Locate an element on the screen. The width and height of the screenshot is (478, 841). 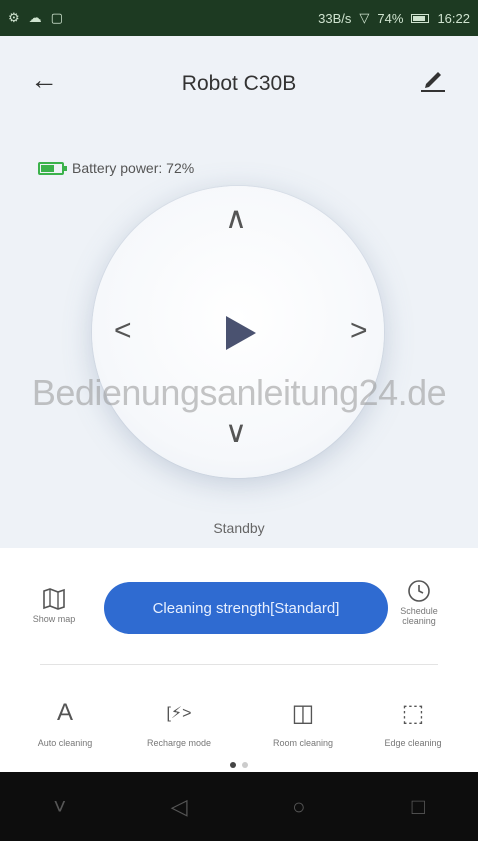
page-indicator is located at coordinates (239, 765).